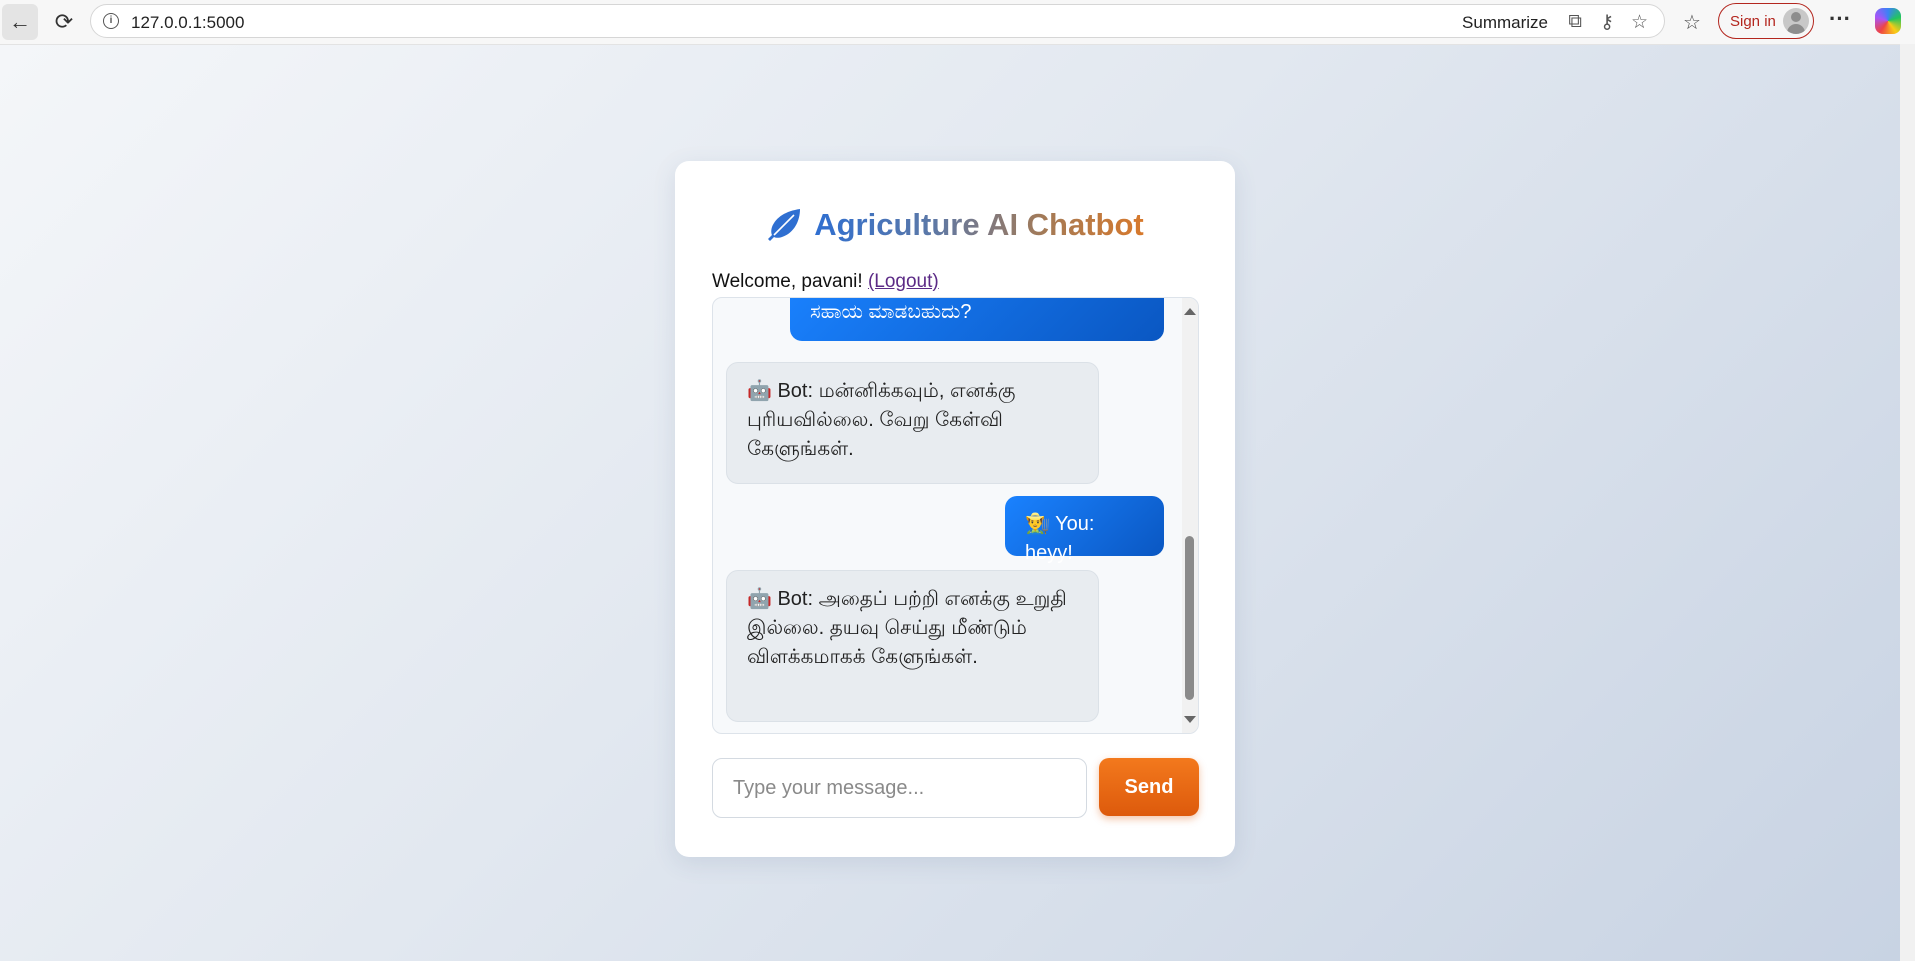 The width and height of the screenshot is (1915, 961). I want to click on message-input, so click(899, 788).